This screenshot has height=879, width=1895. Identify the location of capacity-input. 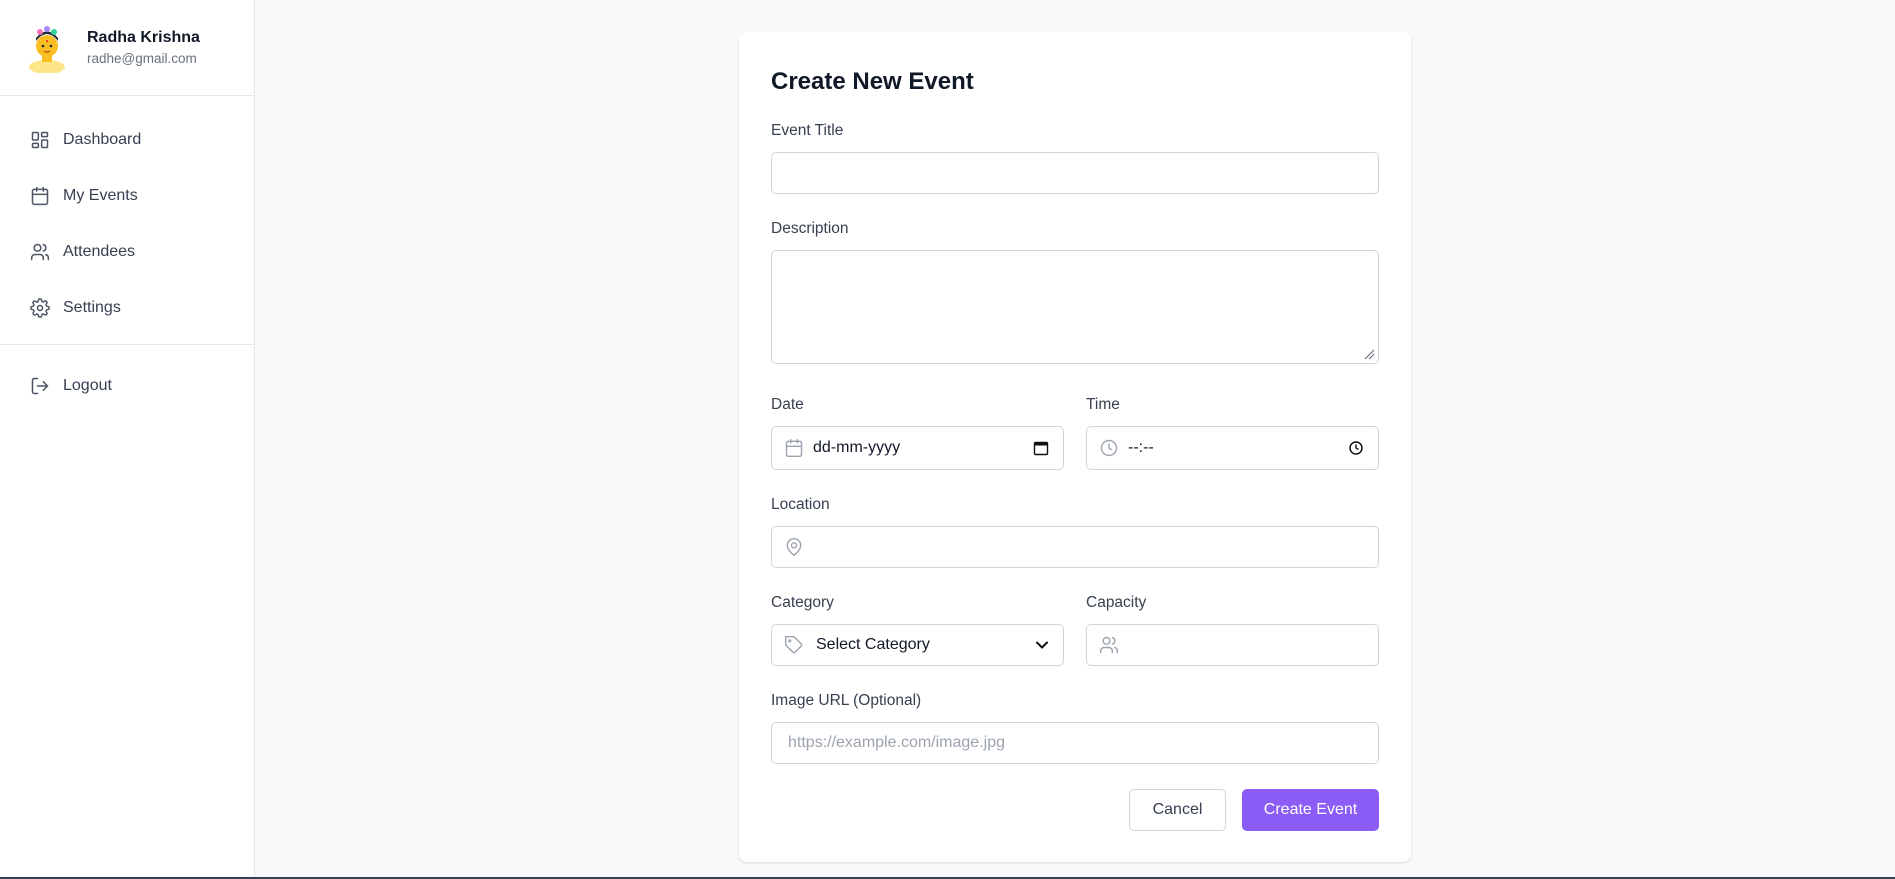
(1232, 645).